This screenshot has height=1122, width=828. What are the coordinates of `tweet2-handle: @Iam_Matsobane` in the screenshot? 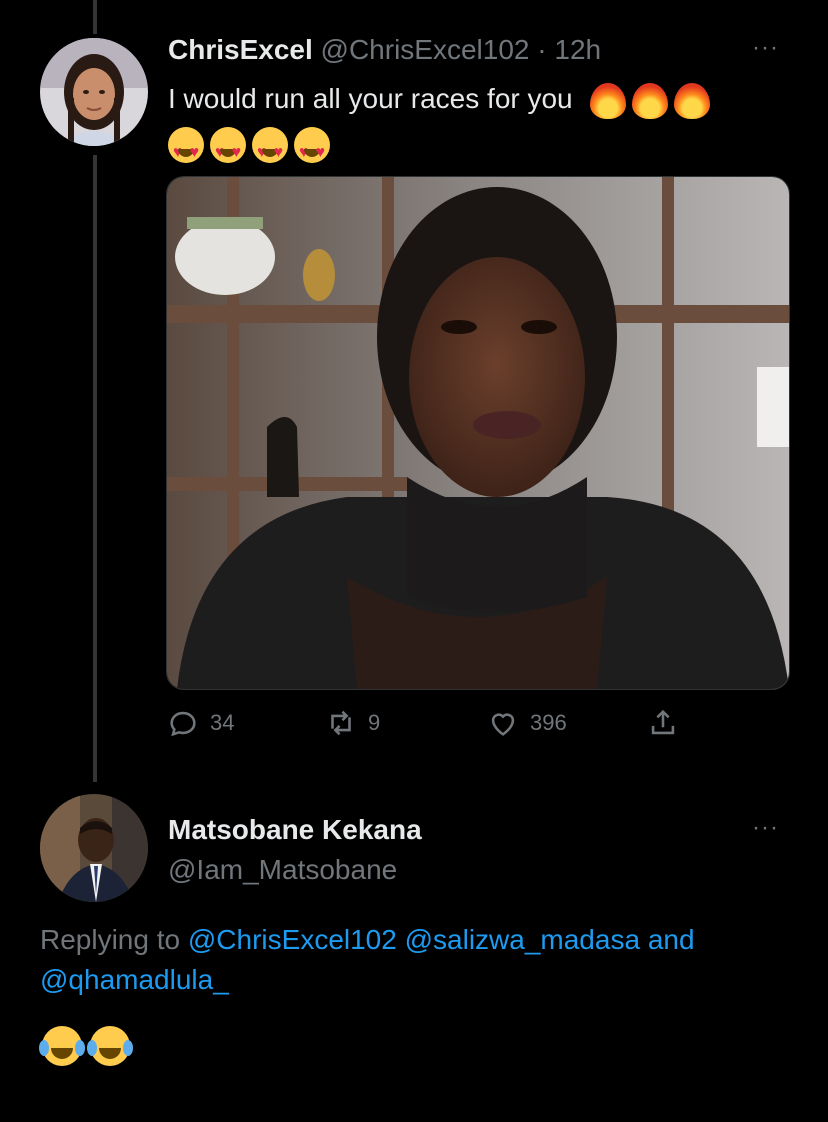 It's located at (282, 870).